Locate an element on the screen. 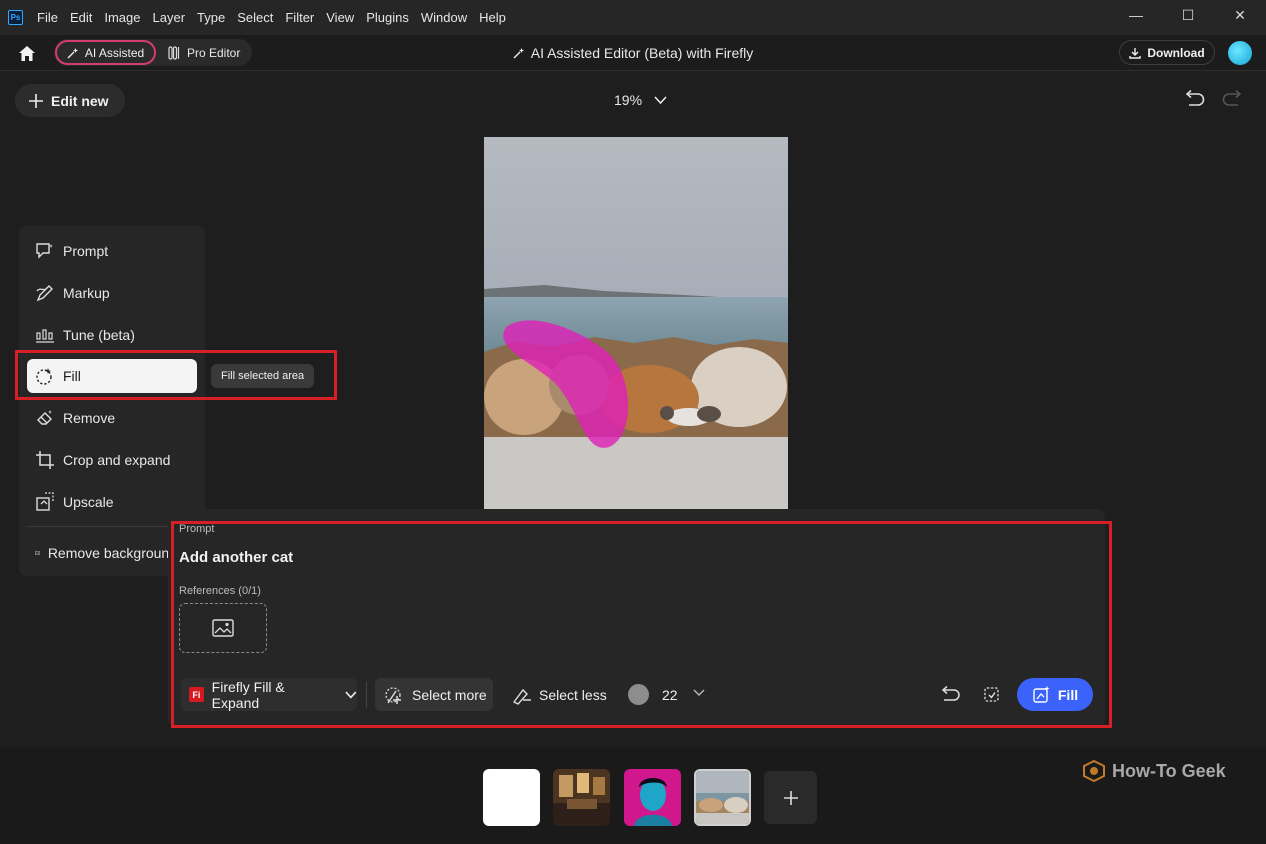  toolbar-separator is located at coordinates (366, 695).